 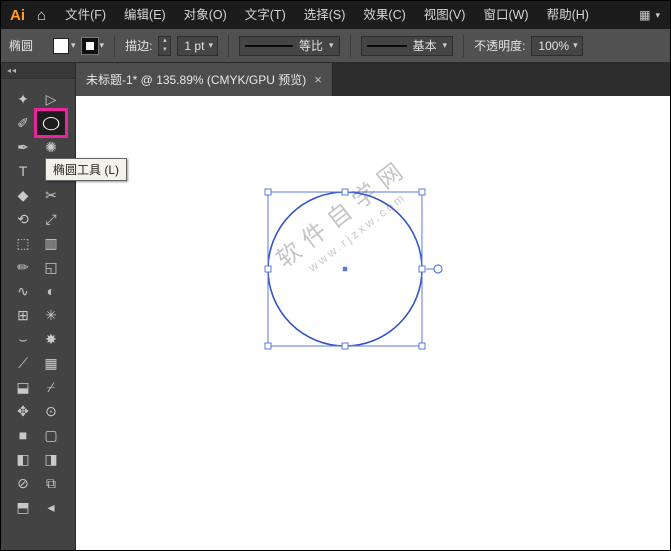 I want to click on scissors-tool: ✂, so click(x=51, y=195).